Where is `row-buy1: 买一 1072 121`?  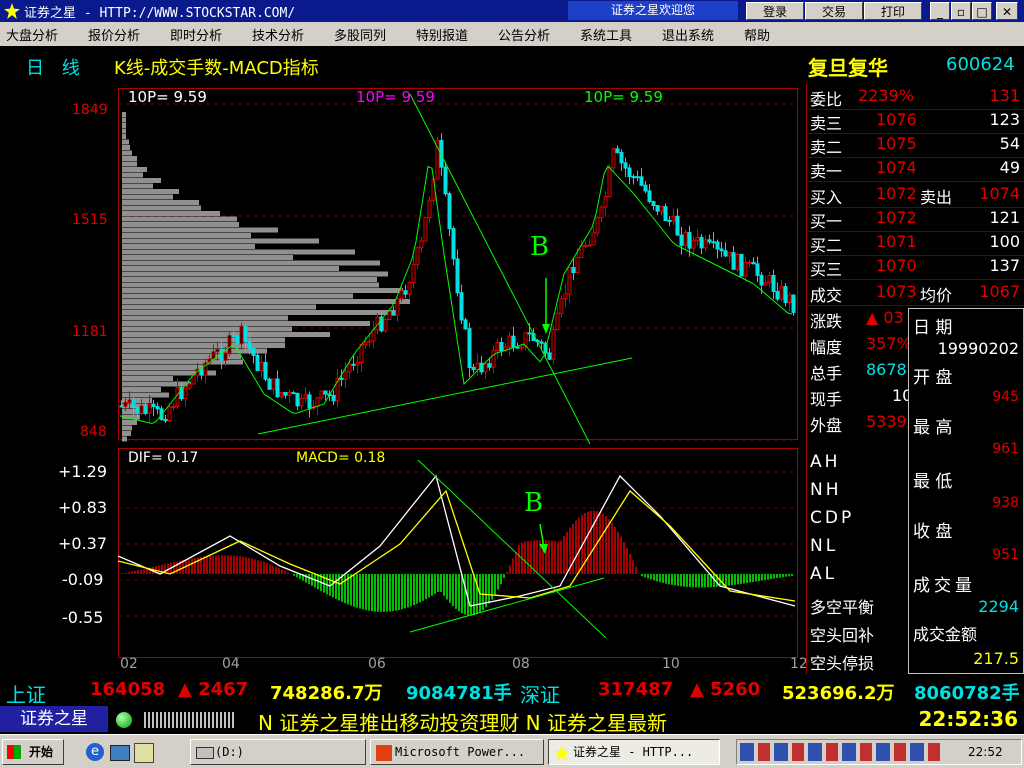
row-buy1: 买一 1072 121 is located at coordinates (916, 220).